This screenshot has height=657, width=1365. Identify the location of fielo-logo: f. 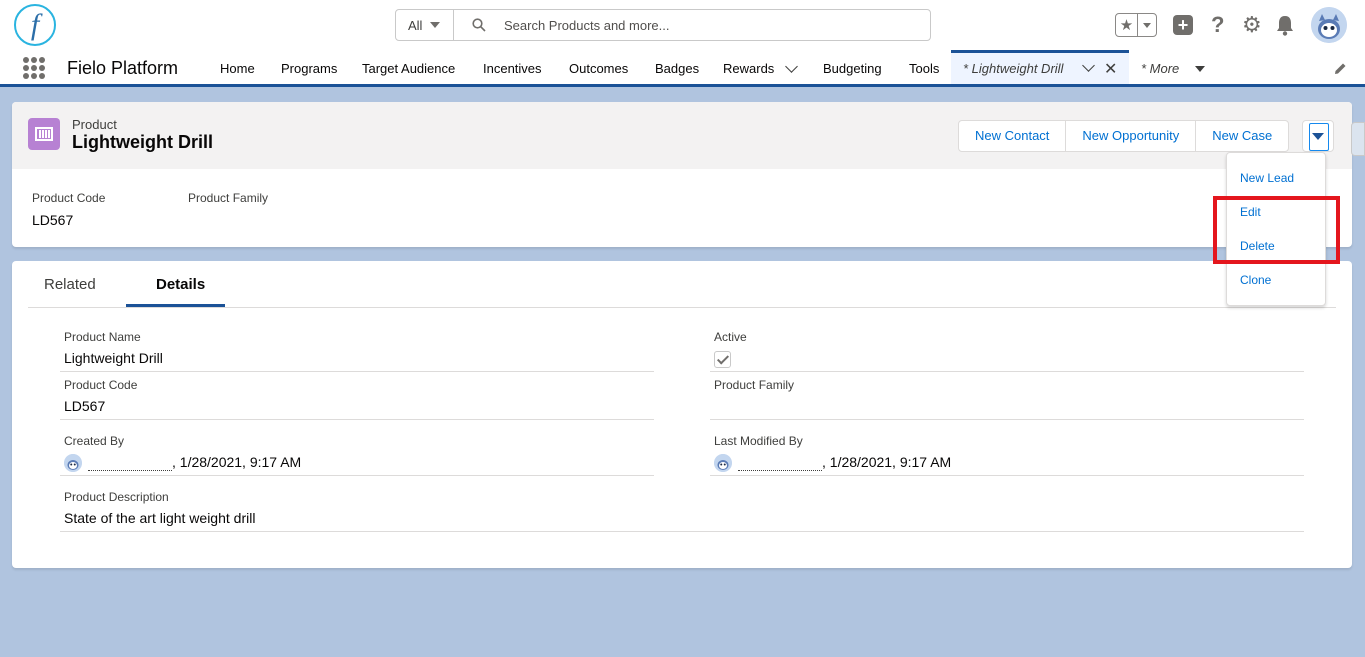
(35, 25).